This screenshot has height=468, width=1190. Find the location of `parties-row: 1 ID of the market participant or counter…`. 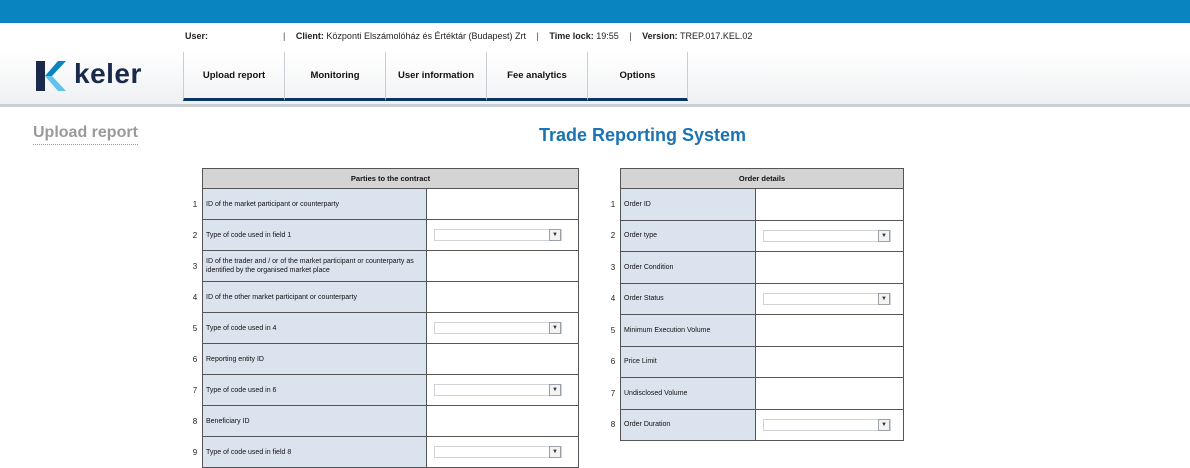

parties-row: 1 ID of the market participant or counter… is located at coordinates (383, 204).